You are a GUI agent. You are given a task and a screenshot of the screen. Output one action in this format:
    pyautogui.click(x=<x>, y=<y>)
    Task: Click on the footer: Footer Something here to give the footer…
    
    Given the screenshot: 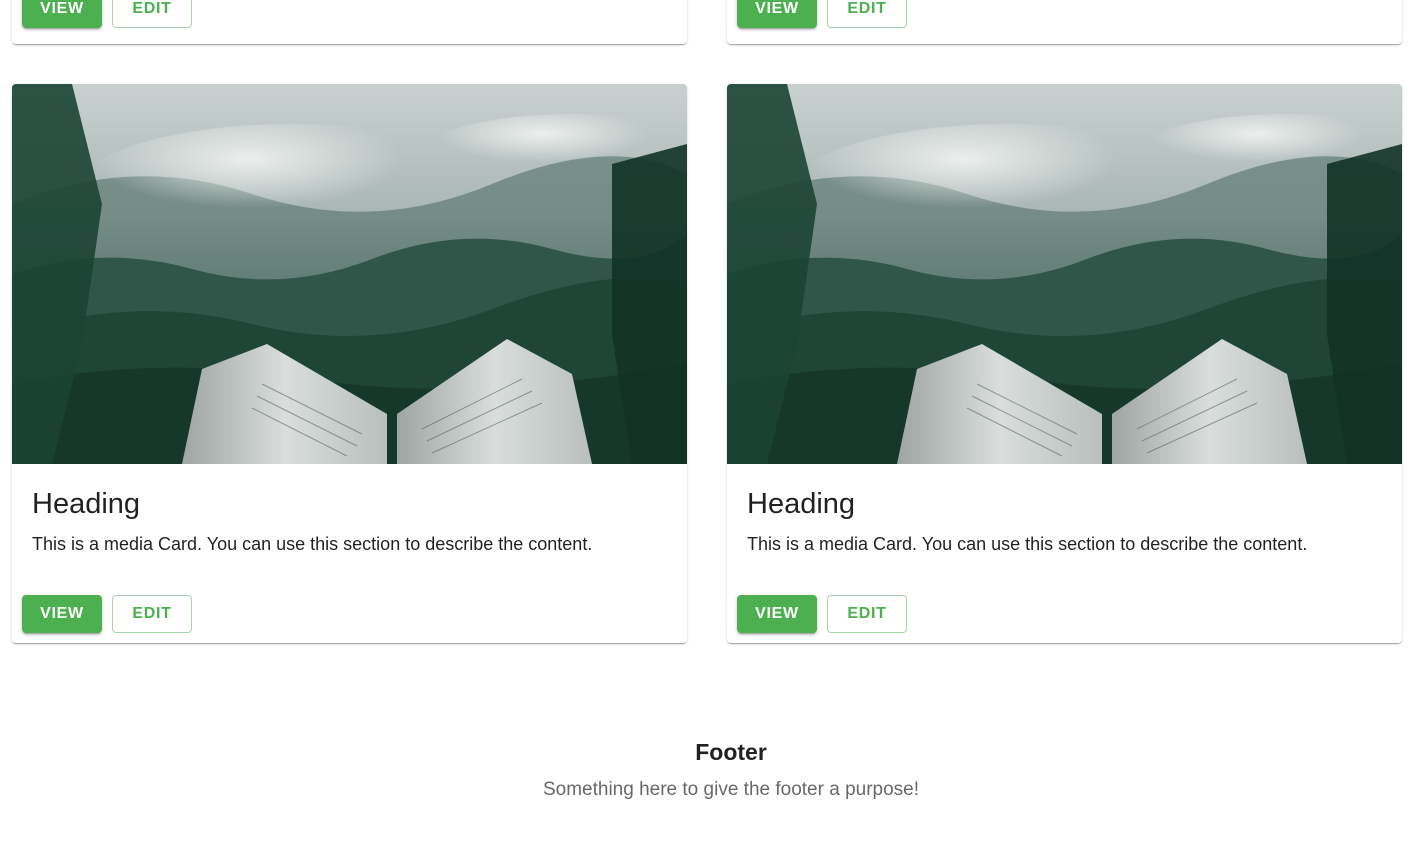 What is the action you would take?
    pyautogui.click(x=708, y=768)
    